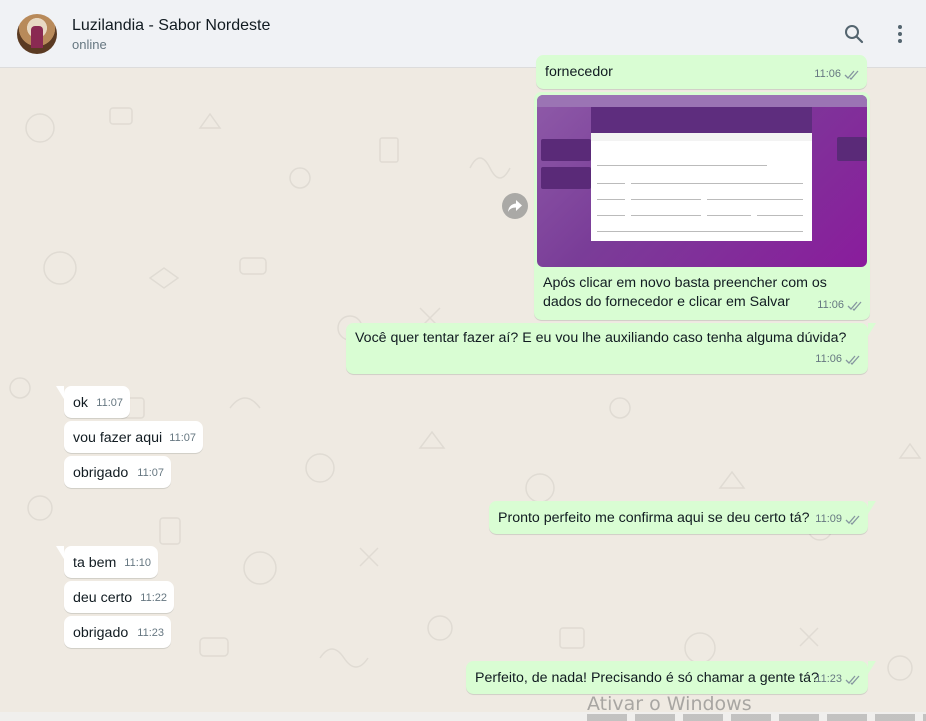  Describe the element at coordinates (854, 34) in the screenshot. I see `search-icon` at that location.